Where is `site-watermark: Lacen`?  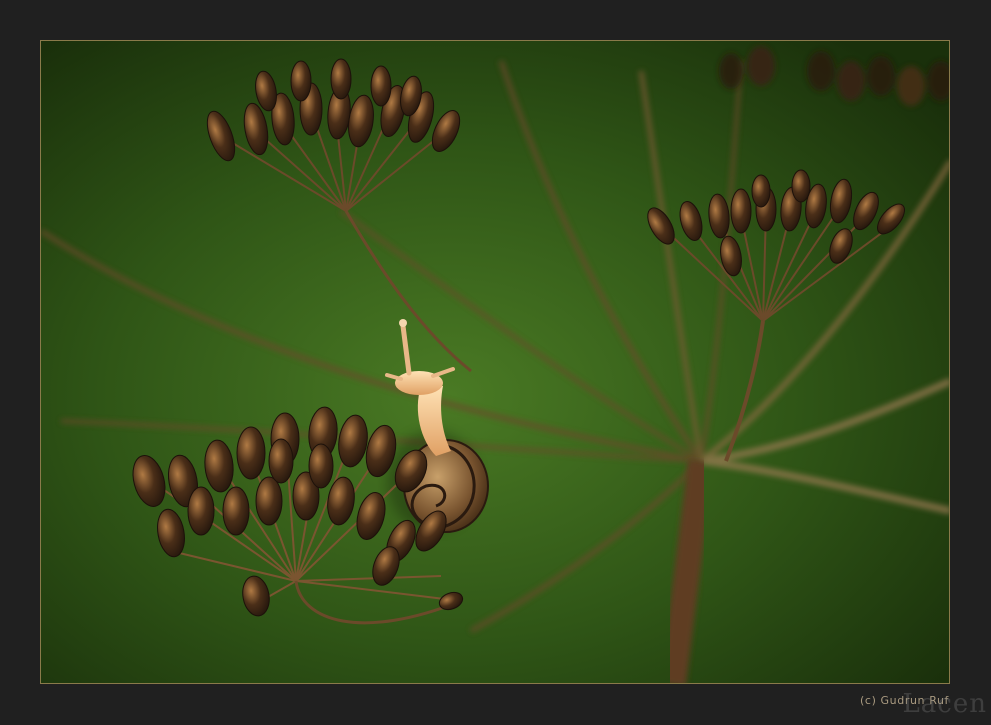
site-watermark: Lacen is located at coordinates (944, 704).